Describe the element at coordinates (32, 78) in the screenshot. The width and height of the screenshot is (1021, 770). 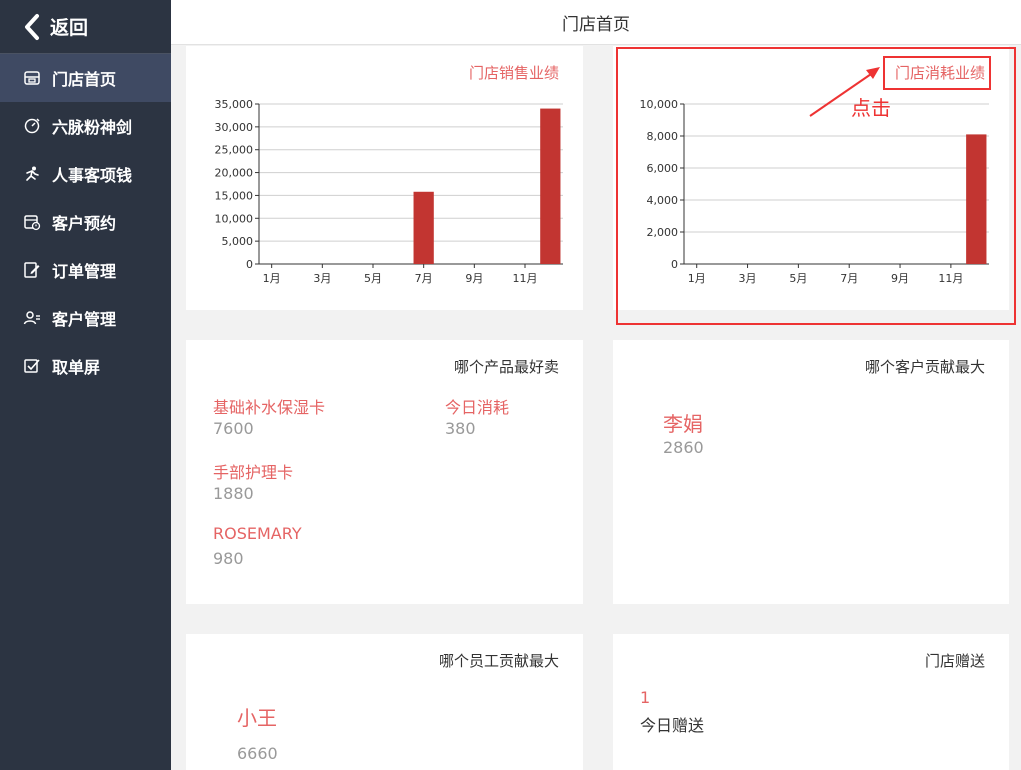
I see `store-icon` at that location.